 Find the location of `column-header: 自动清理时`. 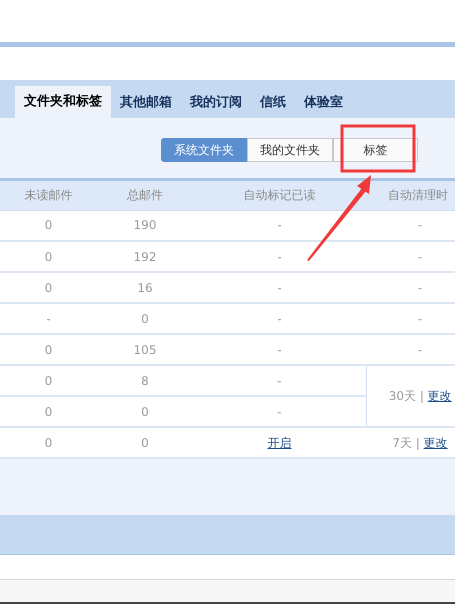

column-header: 自动清理时 is located at coordinates (418, 195).